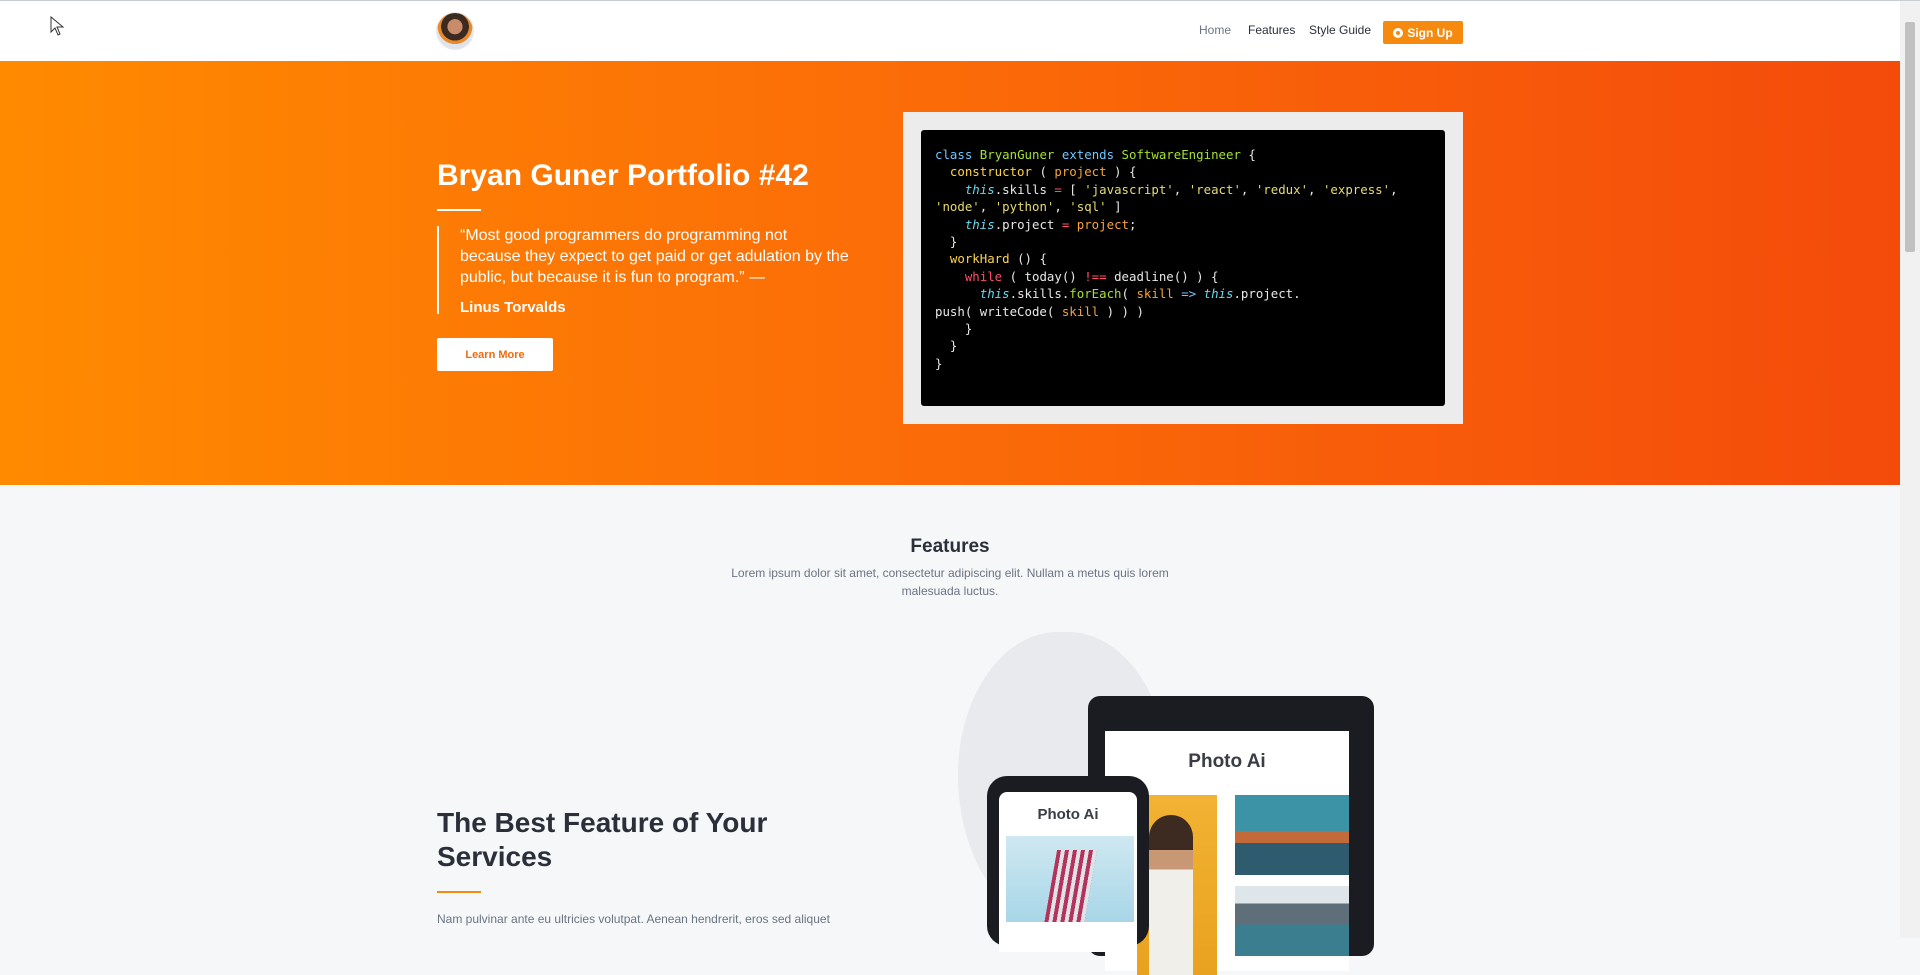  Describe the element at coordinates (1171, 895) in the screenshot. I see `person-figure` at that location.